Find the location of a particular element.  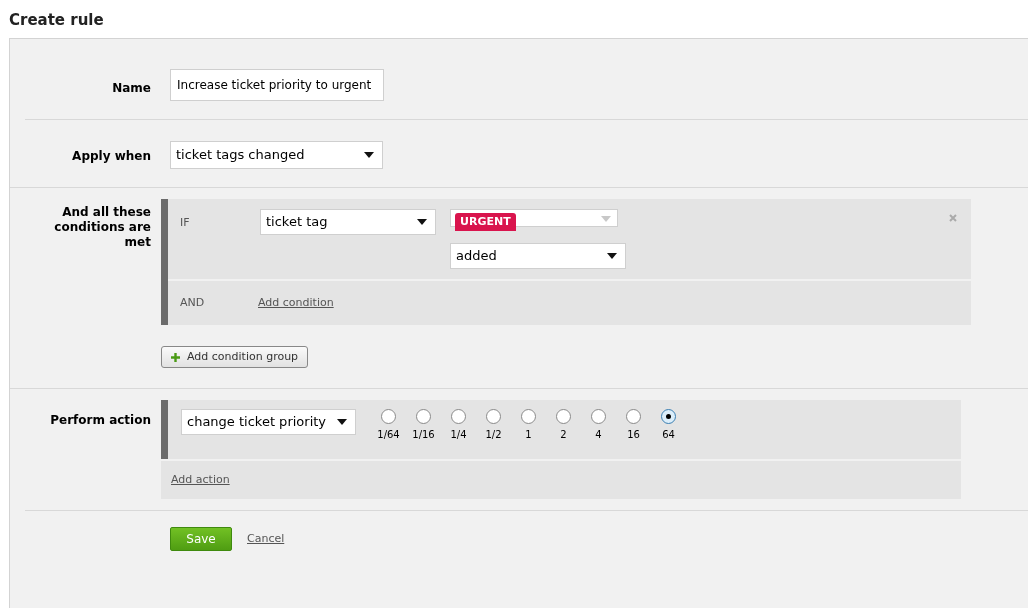

action-dropdown: change ticket priority is located at coordinates (268, 422).